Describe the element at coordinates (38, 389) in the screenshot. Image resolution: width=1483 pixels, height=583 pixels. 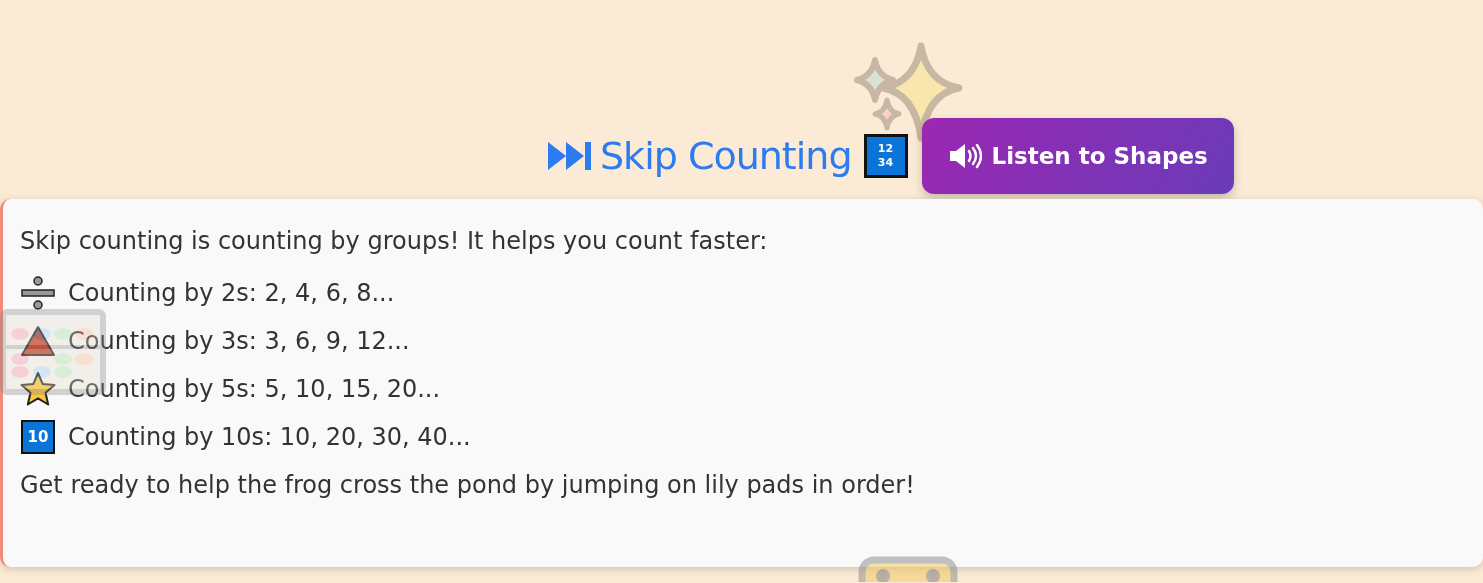
I see `star-icon` at that location.